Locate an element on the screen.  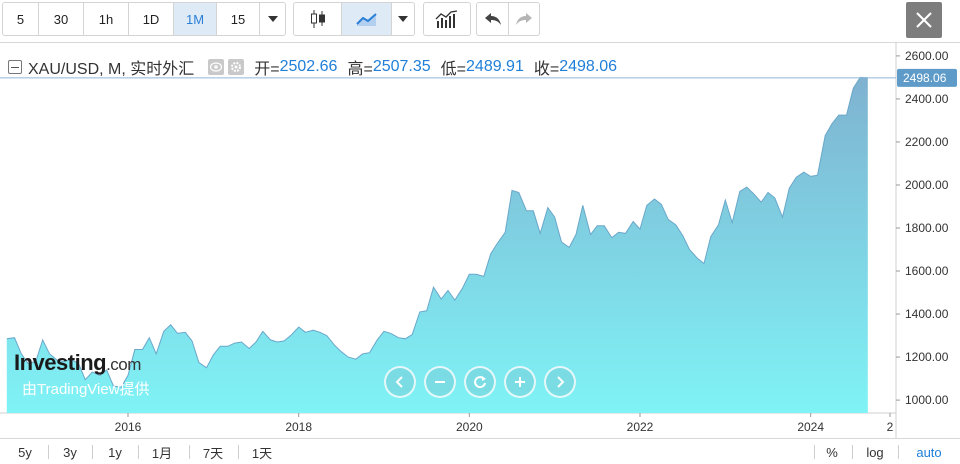
last-price-label: 2498.06 is located at coordinates (925, 78).